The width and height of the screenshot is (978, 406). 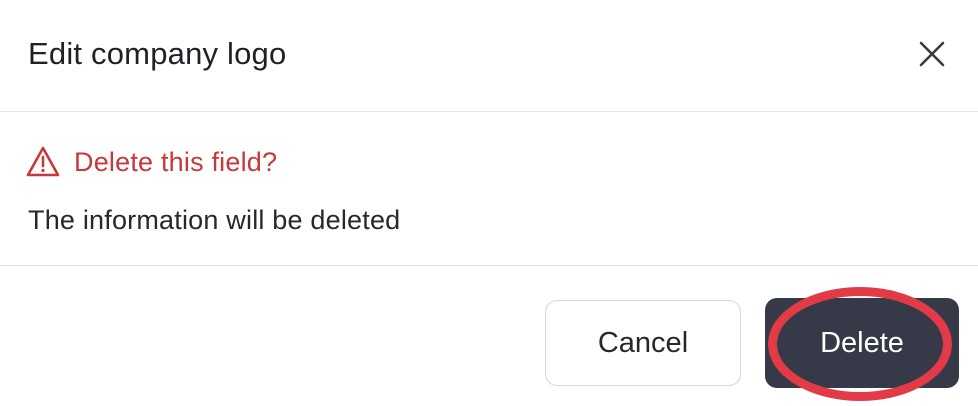 What do you see at coordinates (43, 161) in the screenshot?
I see `warning-triangle-icon` at bounding box center [43, 161].